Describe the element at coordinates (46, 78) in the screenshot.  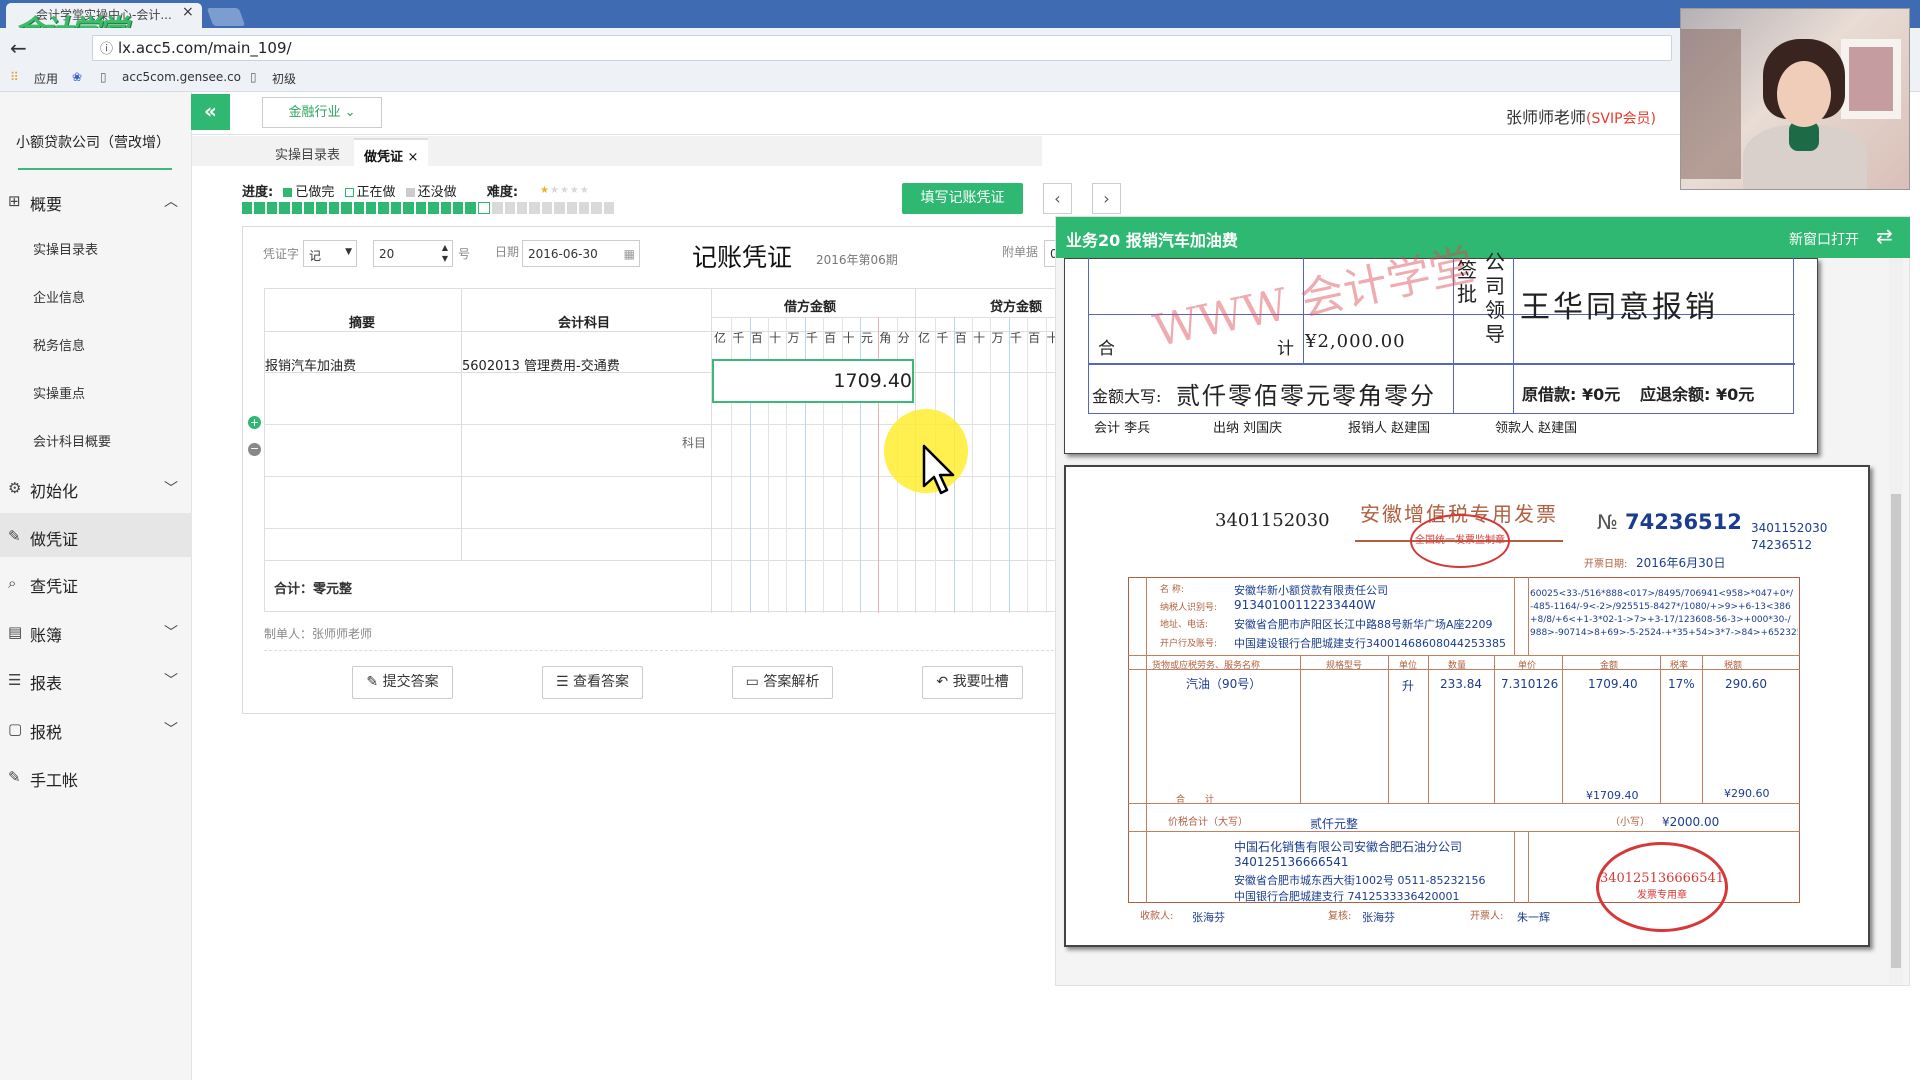
I see `bookmark-apps: 应用` at that location.